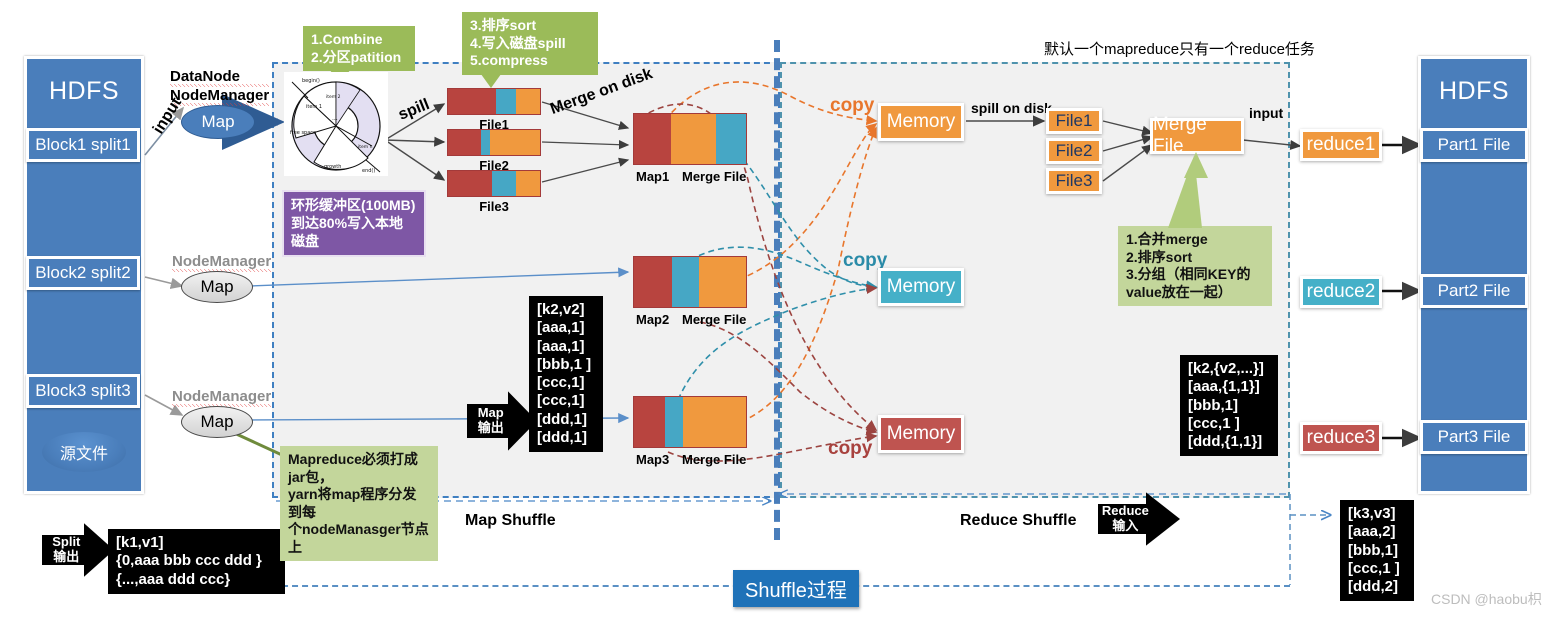  What do you see at coordinates (353, 468) in the screenshot?
I see `jar-note-line-1: Mapreduce必须打成jar包，` at bounding box center [353, 468].